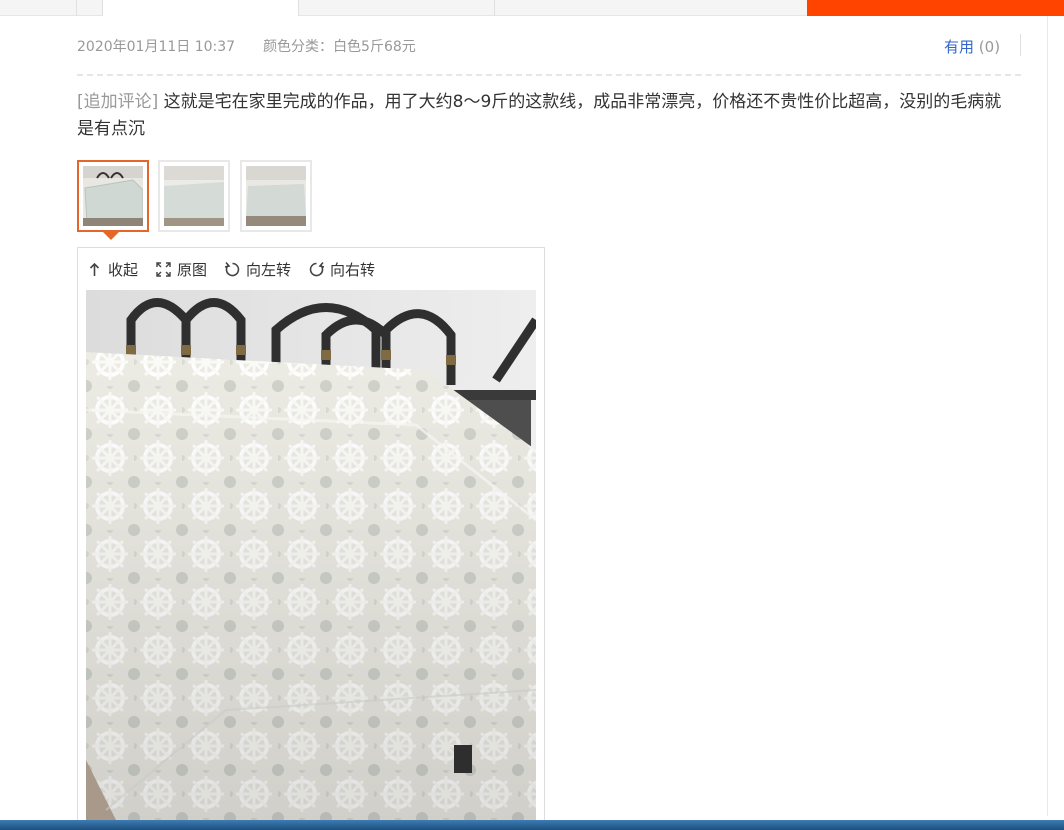  What do you see at coordinates (269, 270) in the screenshot?
I see `rotate-left-label: 向左转` at bounding box center [269, 270].